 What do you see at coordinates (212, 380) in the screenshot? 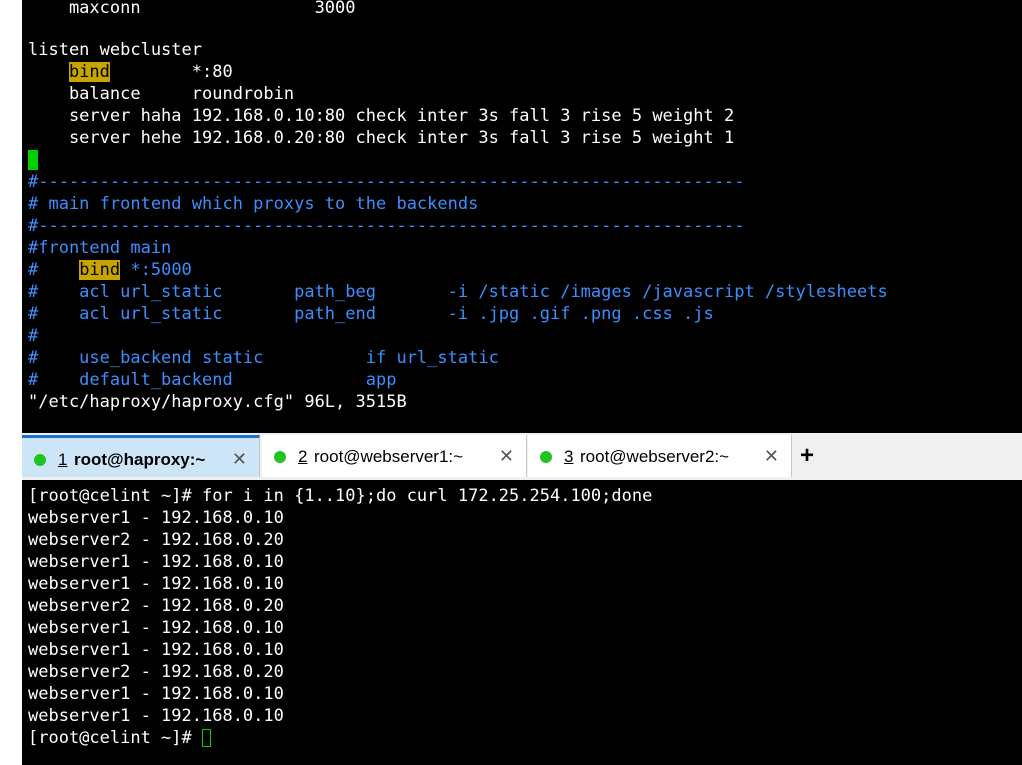
I see `editor-line: # default_backend app` at bounding box center [212, 380].